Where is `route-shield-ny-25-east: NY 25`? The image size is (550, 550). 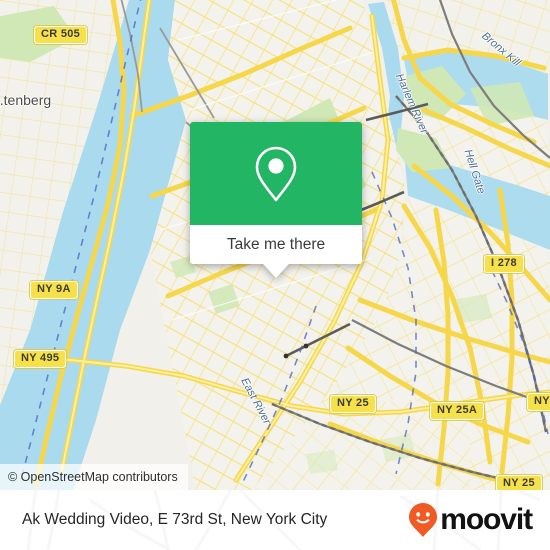 route-shield-ny-25-east: NY 25 is located at coordinates (538, 402).